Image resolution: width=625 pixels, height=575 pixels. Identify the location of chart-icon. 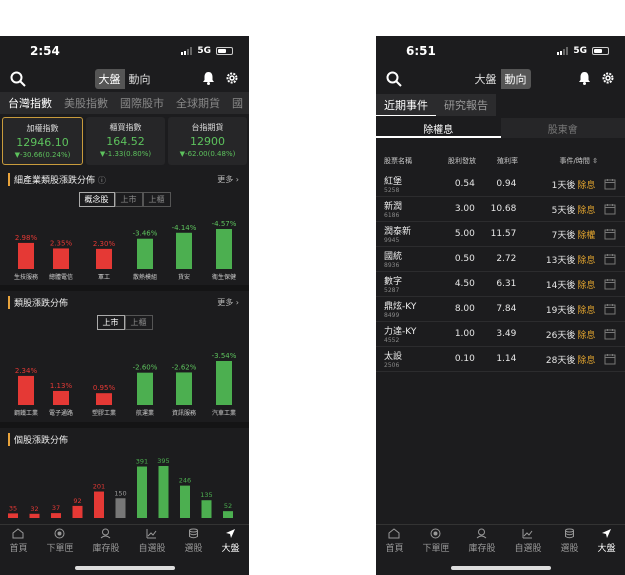
(527, 534).